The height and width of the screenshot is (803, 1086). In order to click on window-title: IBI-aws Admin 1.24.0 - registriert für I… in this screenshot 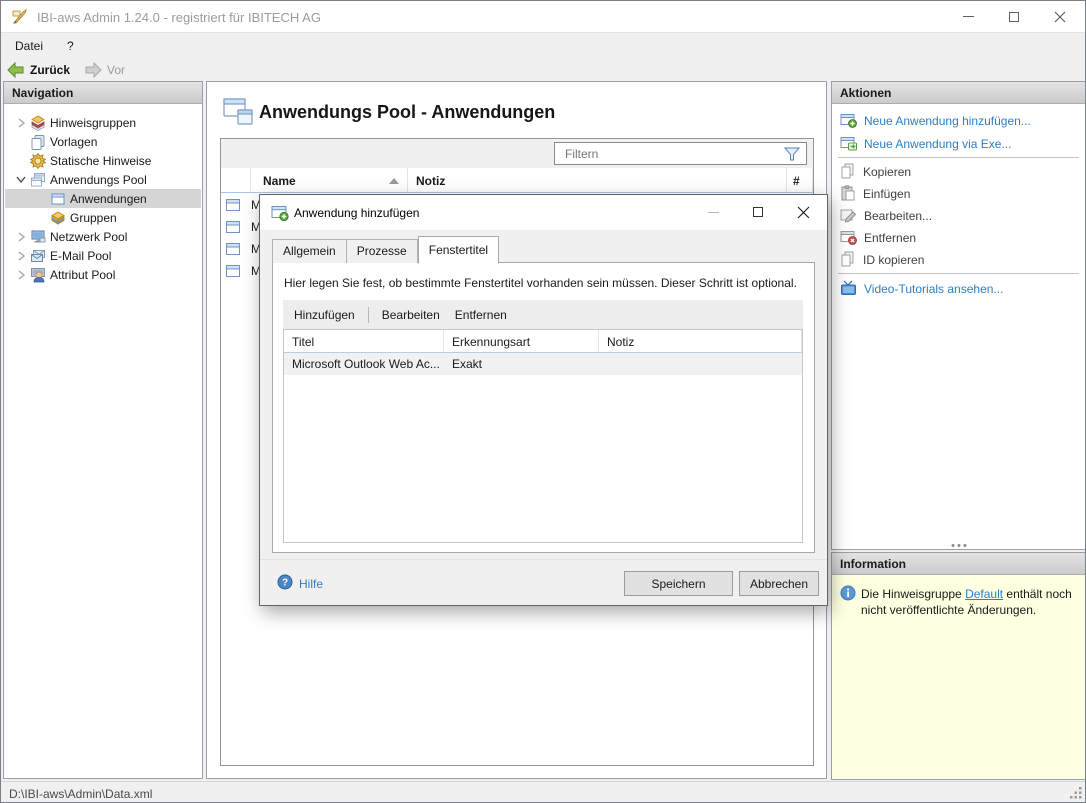, I will do `click(179, 17)`.